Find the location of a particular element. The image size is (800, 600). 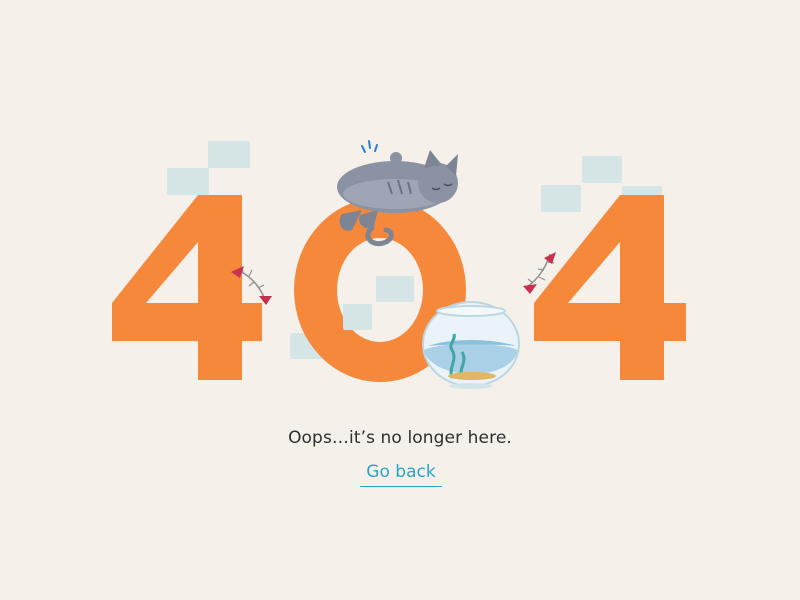

fishbowl-icon is located at coordinates (471, 345).